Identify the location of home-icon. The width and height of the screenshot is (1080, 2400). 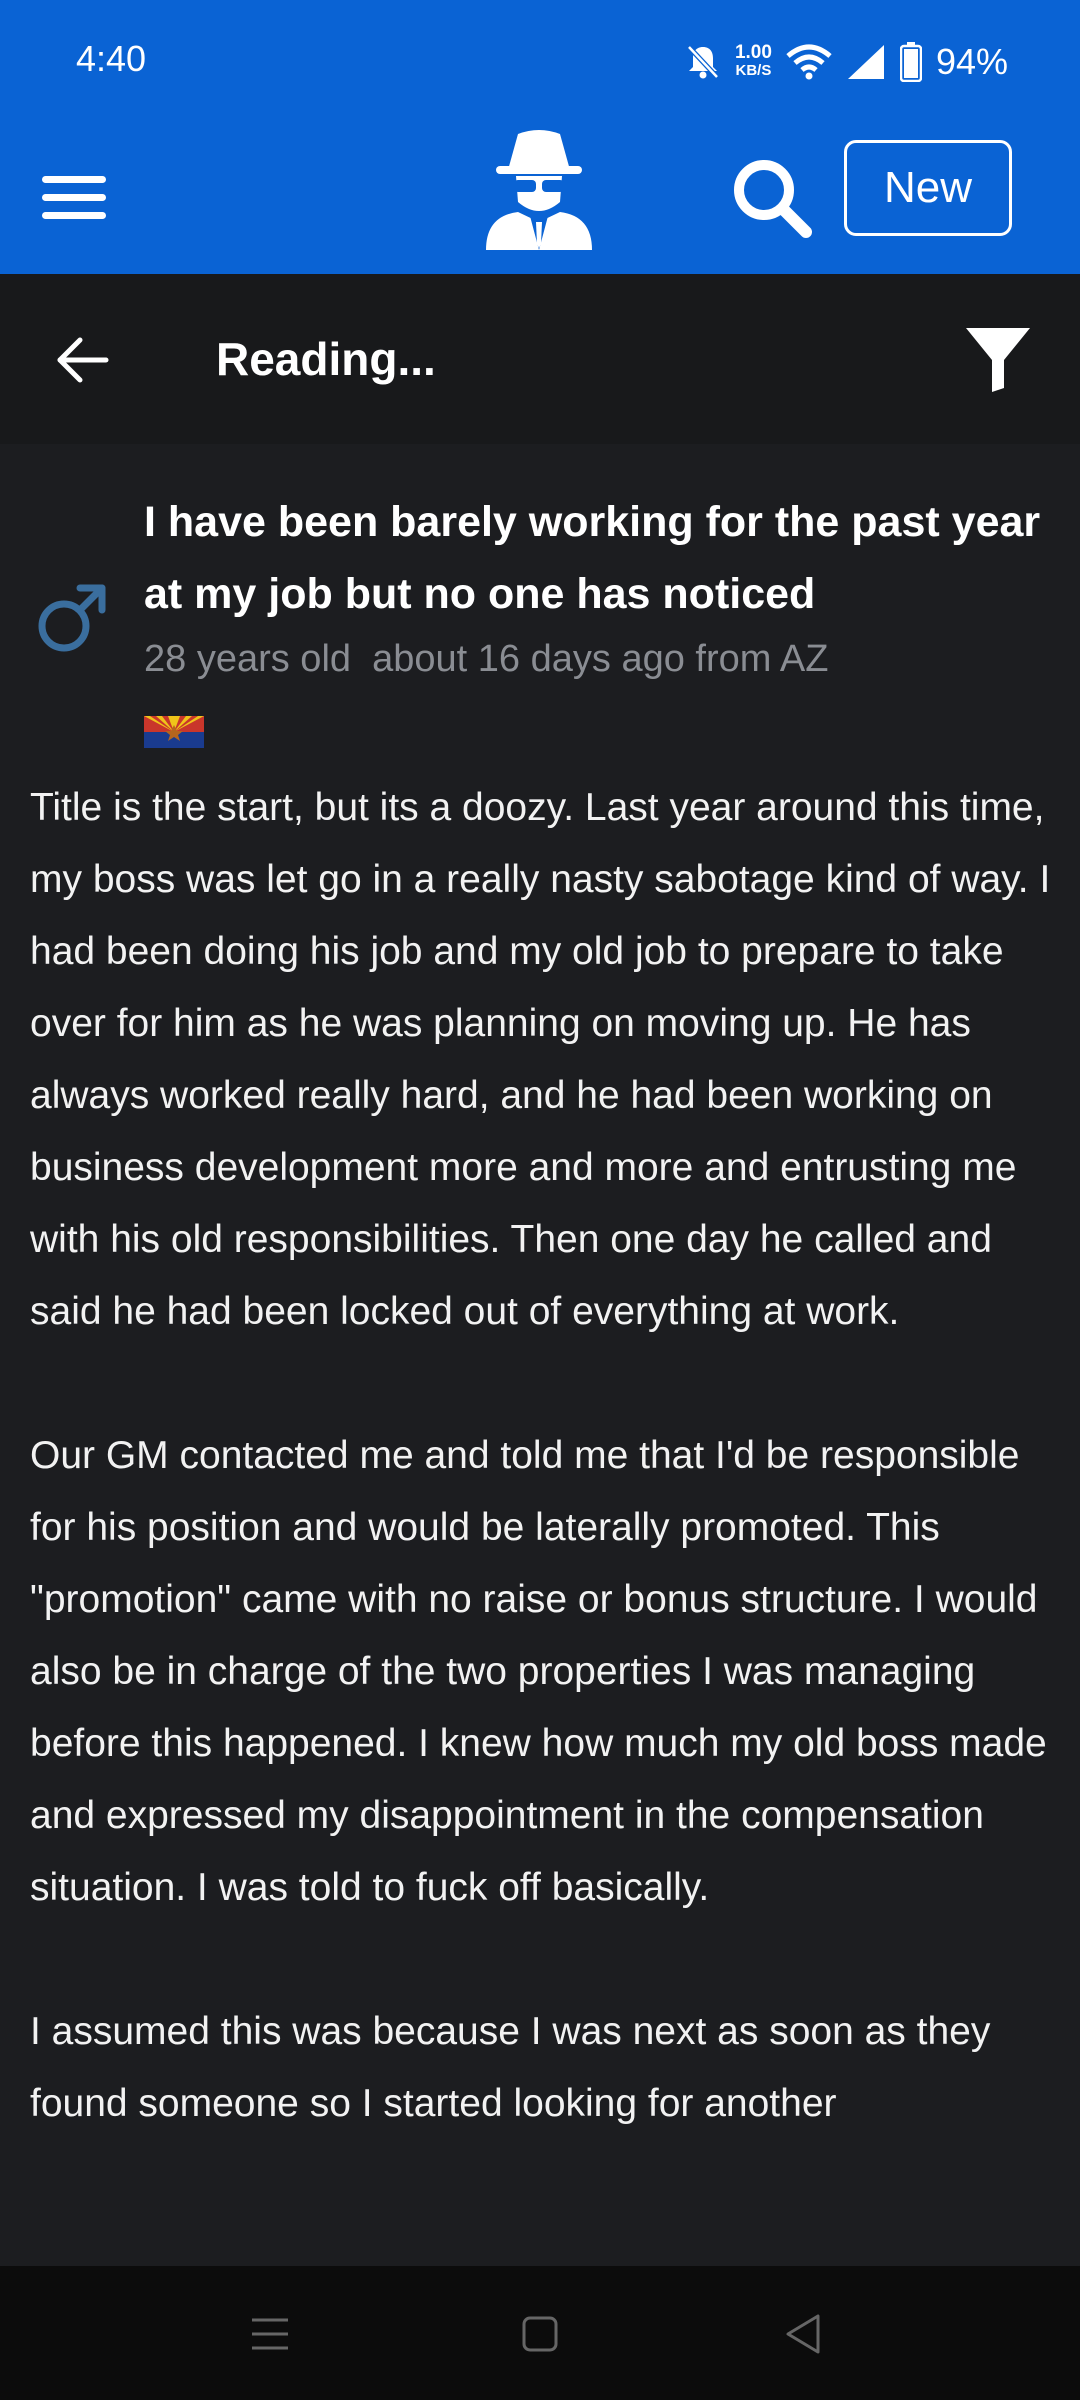
(540, 2334).